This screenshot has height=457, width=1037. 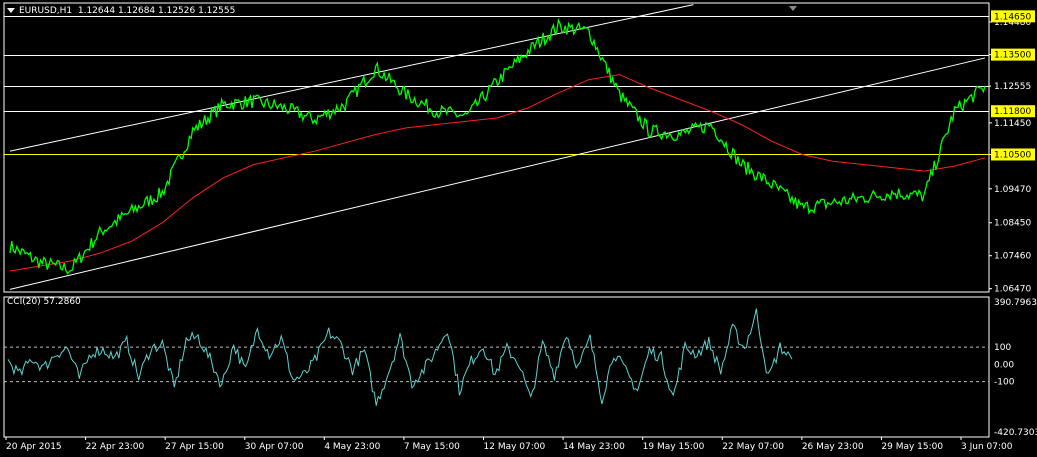 What do you see at coordinates (46, 11) in the screenshot?
I see `symbol-label: EURUSD,H1` at bounding box center [46, 11].